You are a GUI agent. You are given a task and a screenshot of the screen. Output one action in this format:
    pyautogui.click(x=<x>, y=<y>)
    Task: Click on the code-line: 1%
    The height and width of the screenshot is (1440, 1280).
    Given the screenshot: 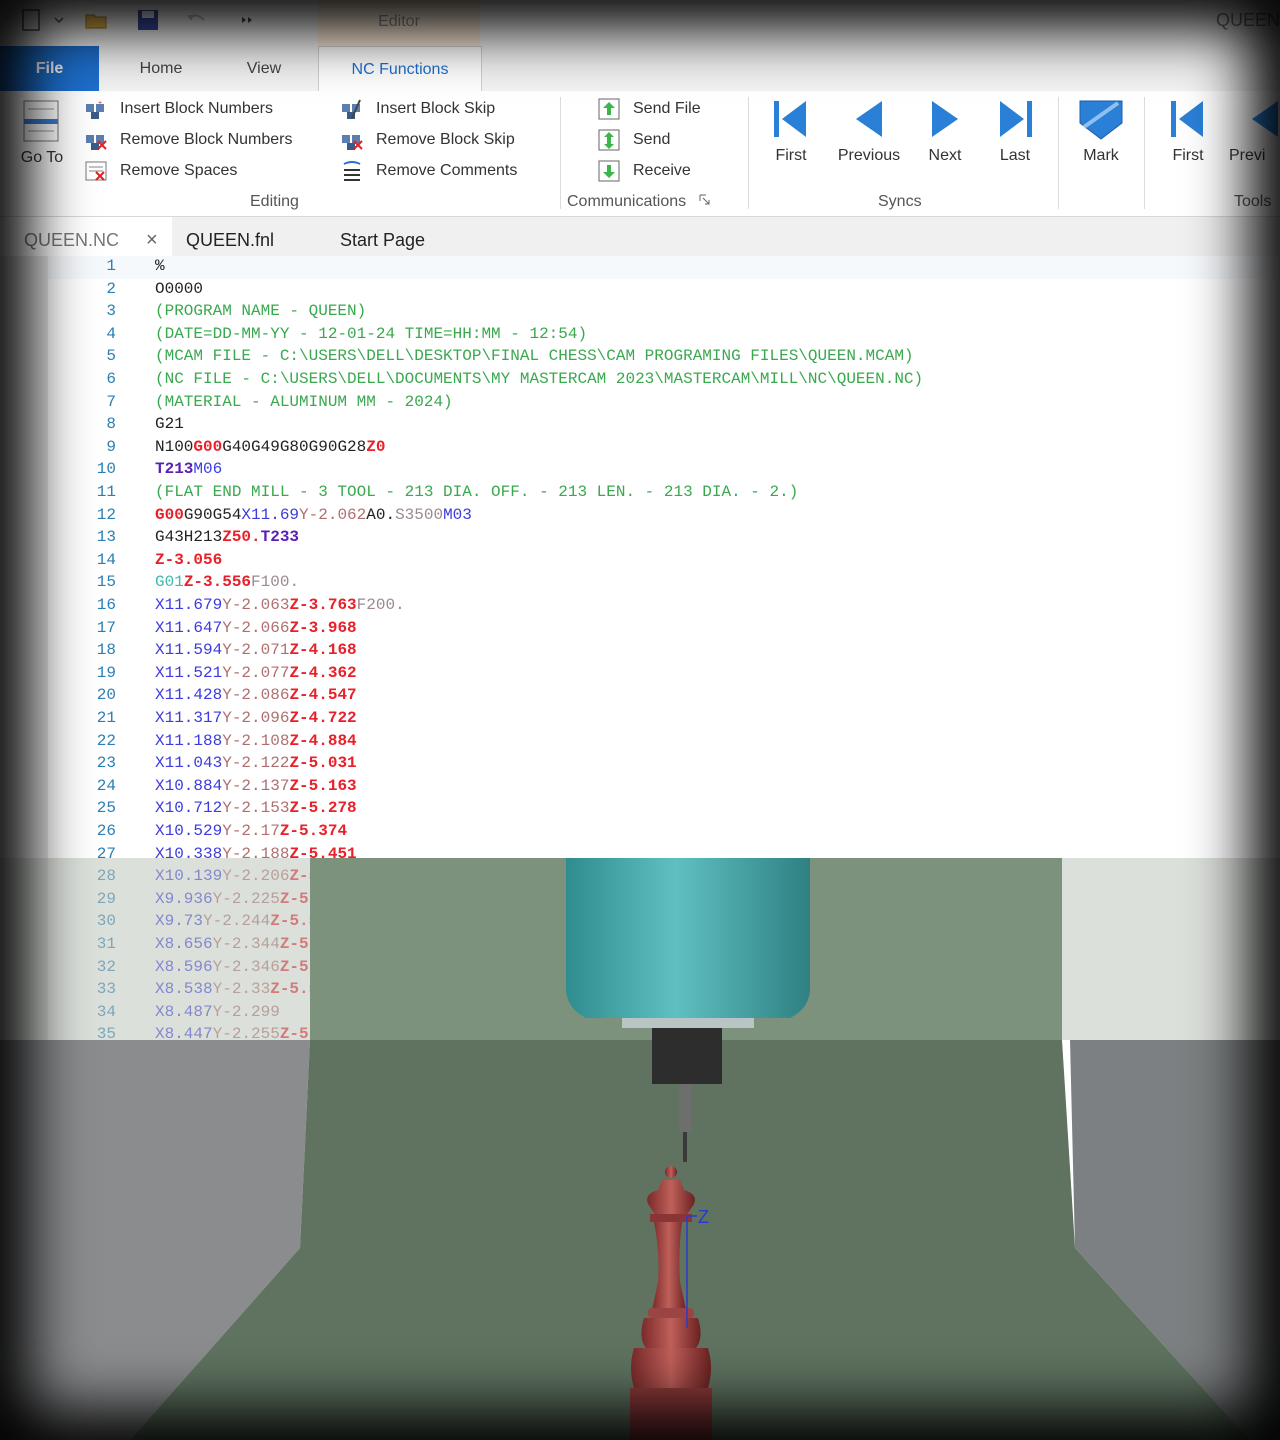 What is the action you would take?
    pyautogui.click(x=664, y=267)
    